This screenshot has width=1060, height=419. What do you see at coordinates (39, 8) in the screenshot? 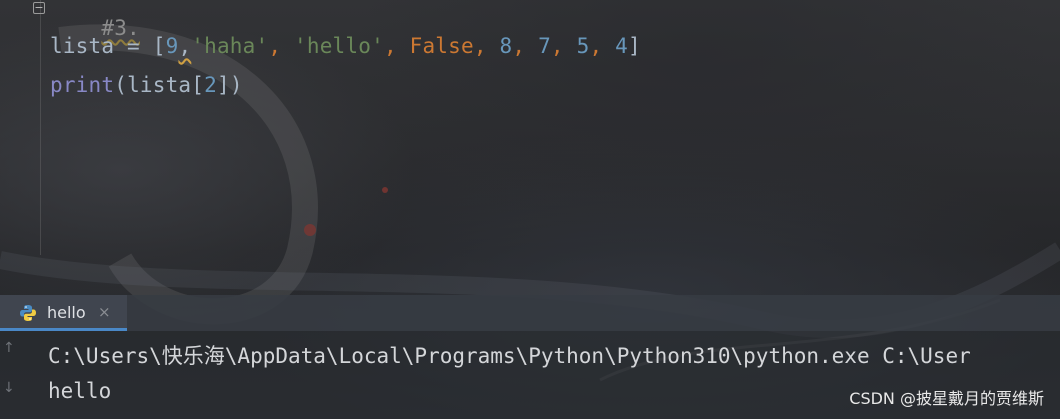
I see `fold-icon: −` at bounding box center [39, 8].